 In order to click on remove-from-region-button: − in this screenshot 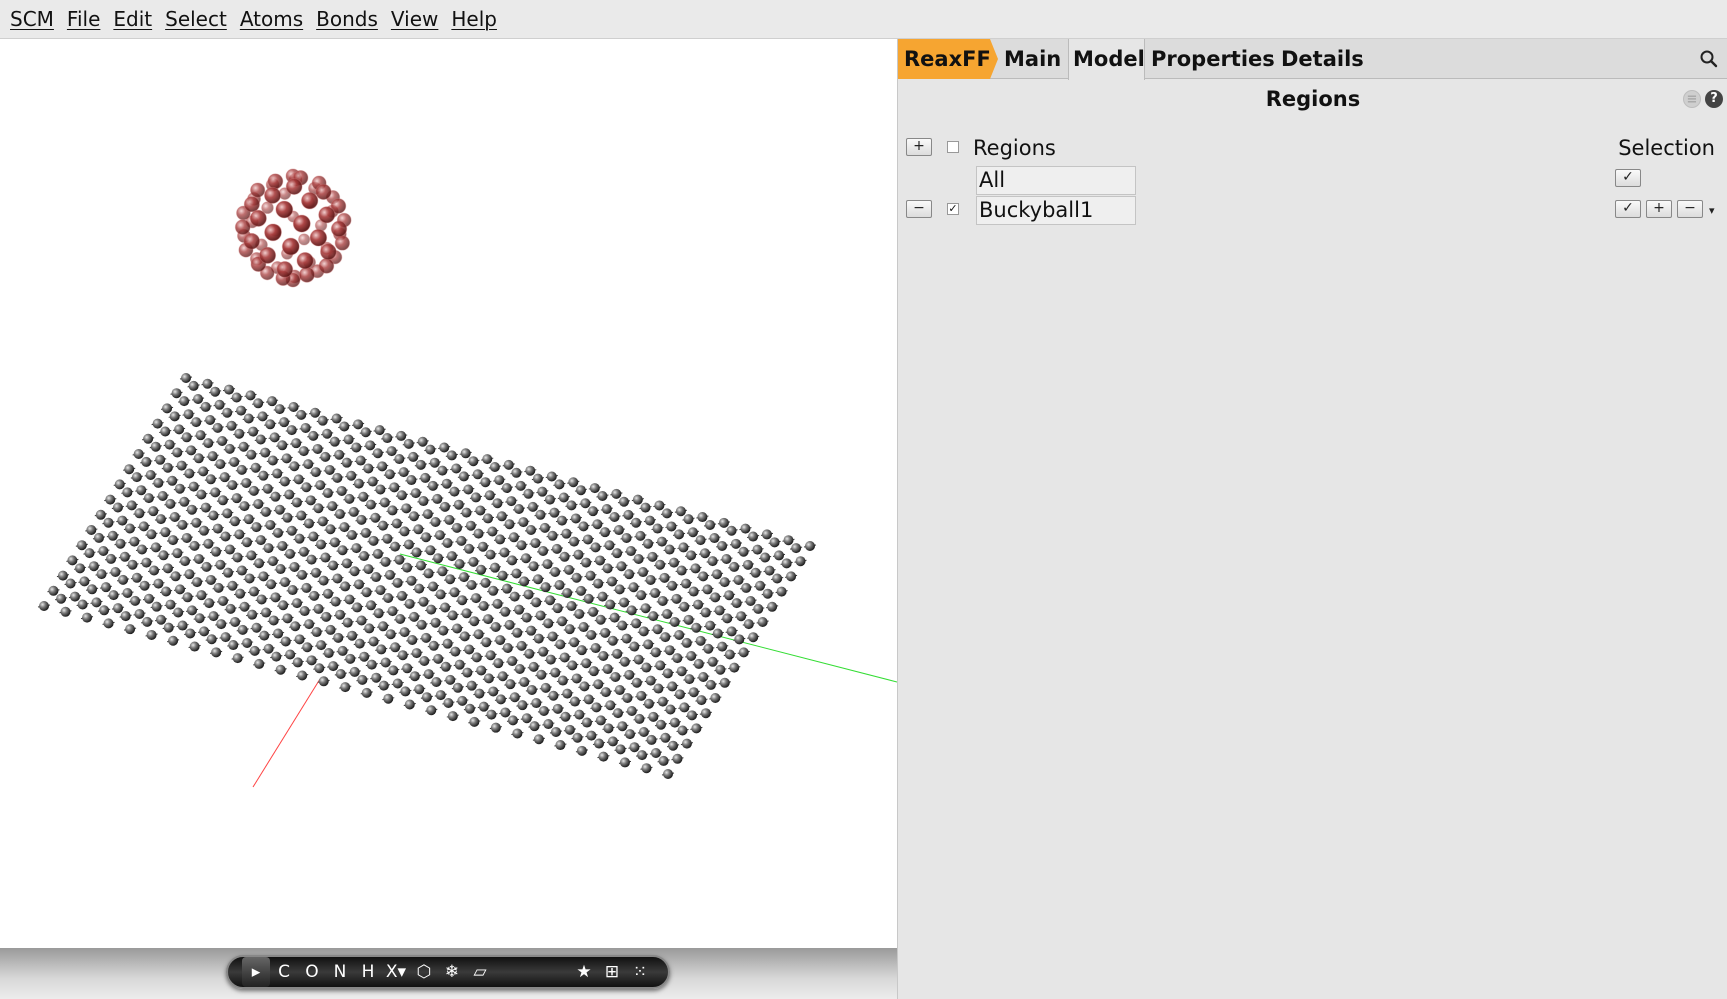, I will do `click(1690, 209)`.